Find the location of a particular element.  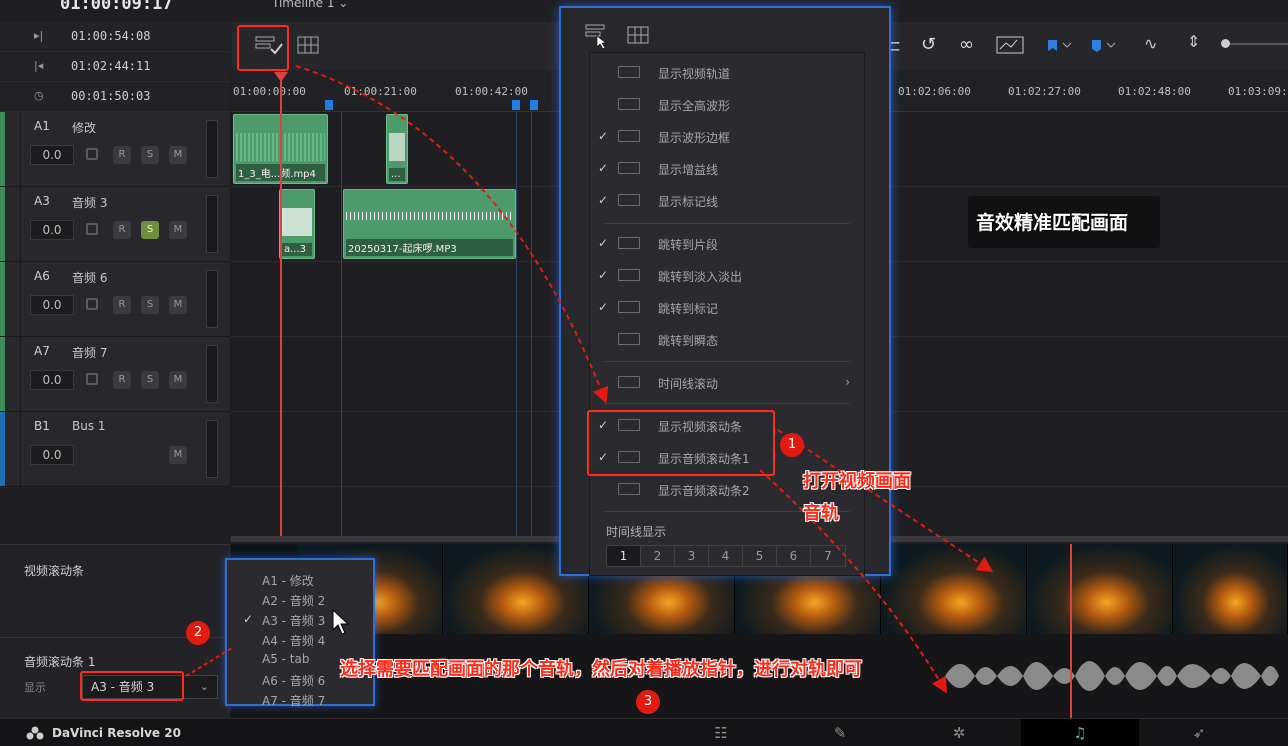

track-id: A6 is located at coordinates (42, 276).